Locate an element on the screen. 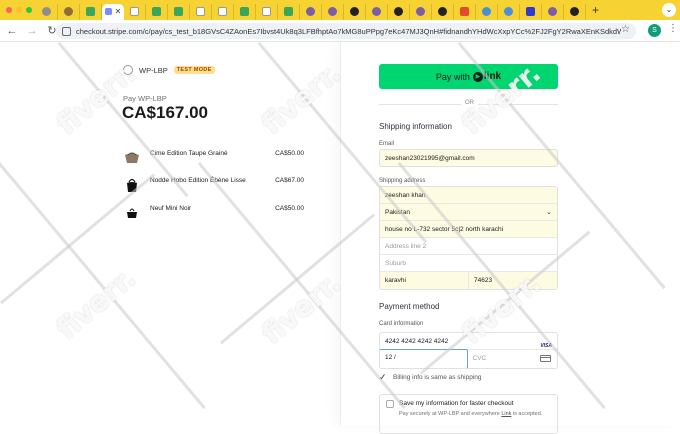  line-item-name: Nodde Hobo Edition Ébène Lisse is located at coordinates (198, 180).